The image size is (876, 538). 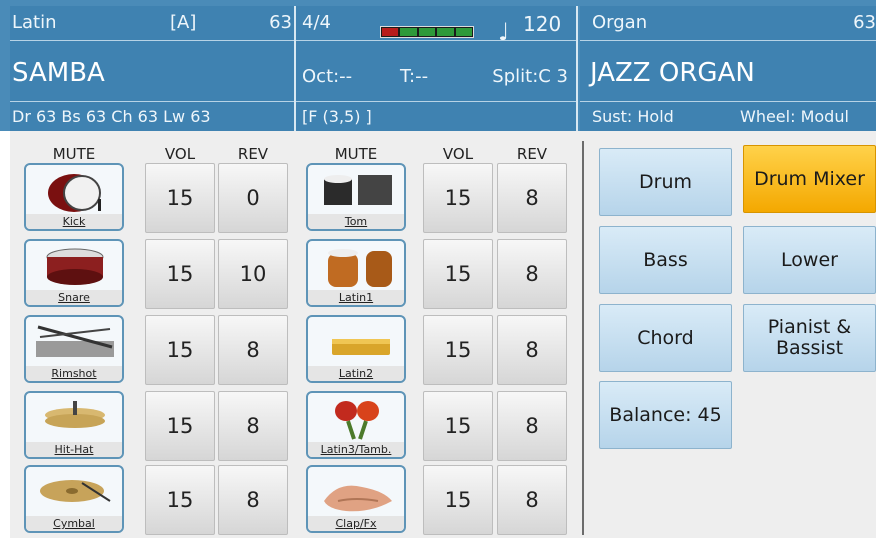 What do you see at coordinates (253, 198) in the screenshot?
I see `rev-kick: 0` at bounding box center [253, 198].